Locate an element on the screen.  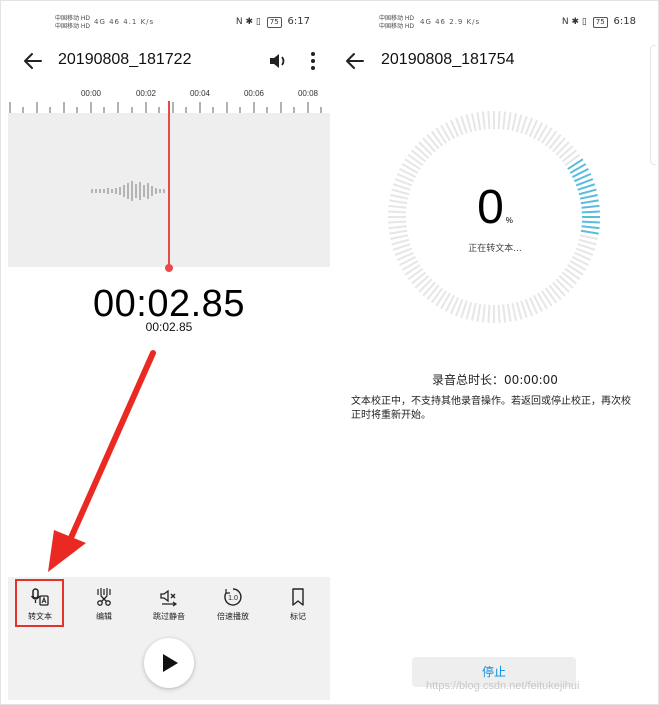
correction-notice: 文本校正中，不支持其他录音操作。若返回或停止校正，再次校正时将重新开始。 is located at coordinates (491, 408).